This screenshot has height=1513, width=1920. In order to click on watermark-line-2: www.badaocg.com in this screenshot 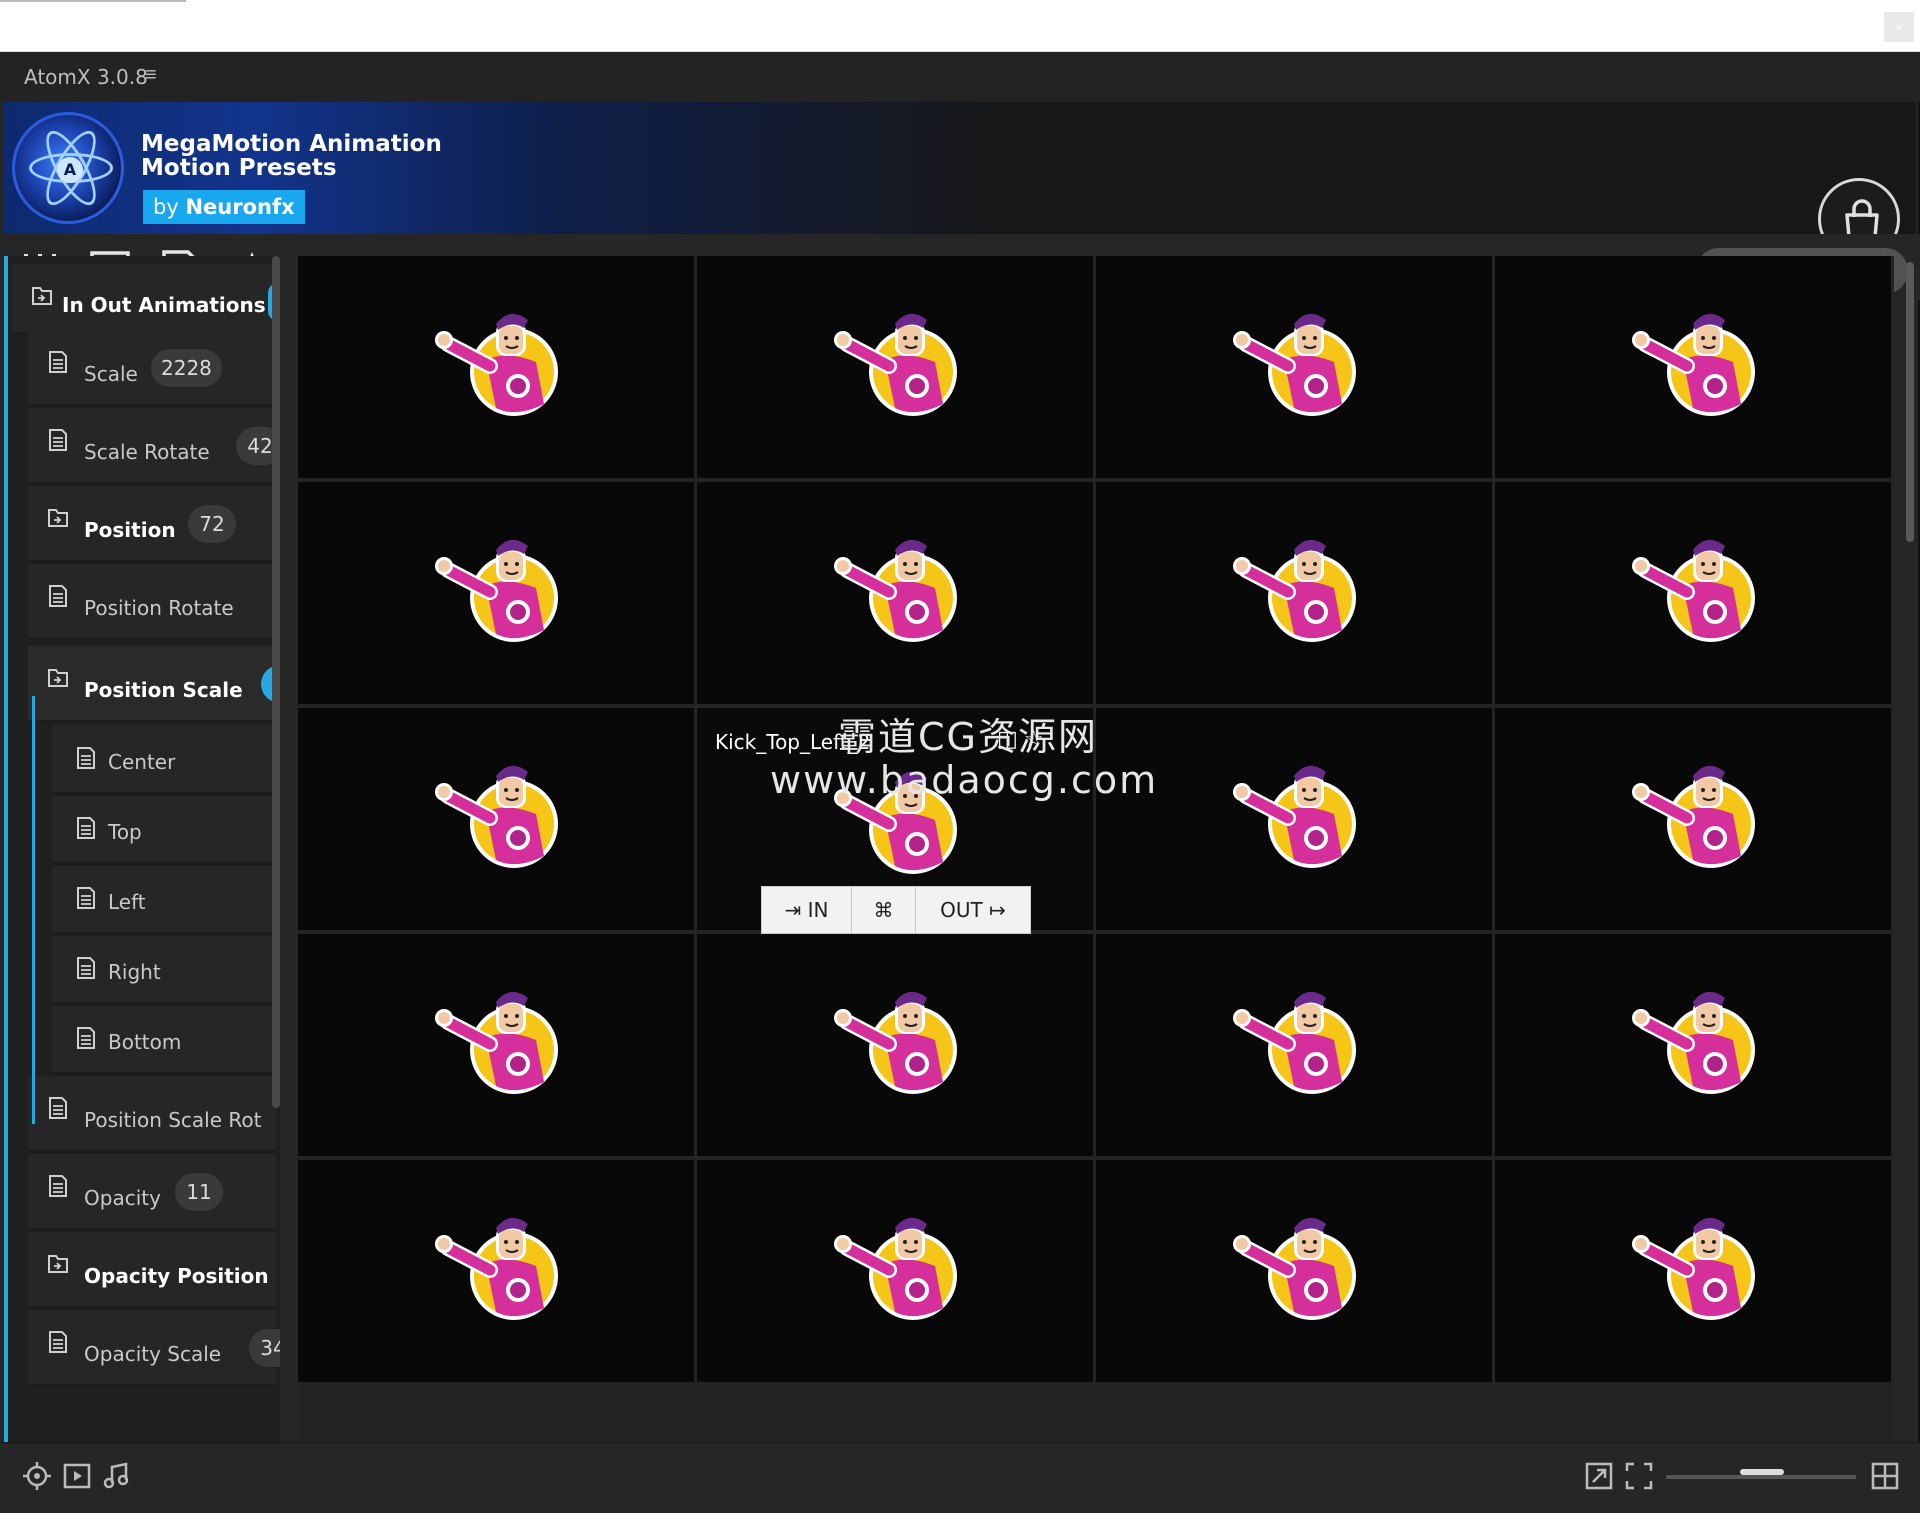, I will do `click(964, 780)`.